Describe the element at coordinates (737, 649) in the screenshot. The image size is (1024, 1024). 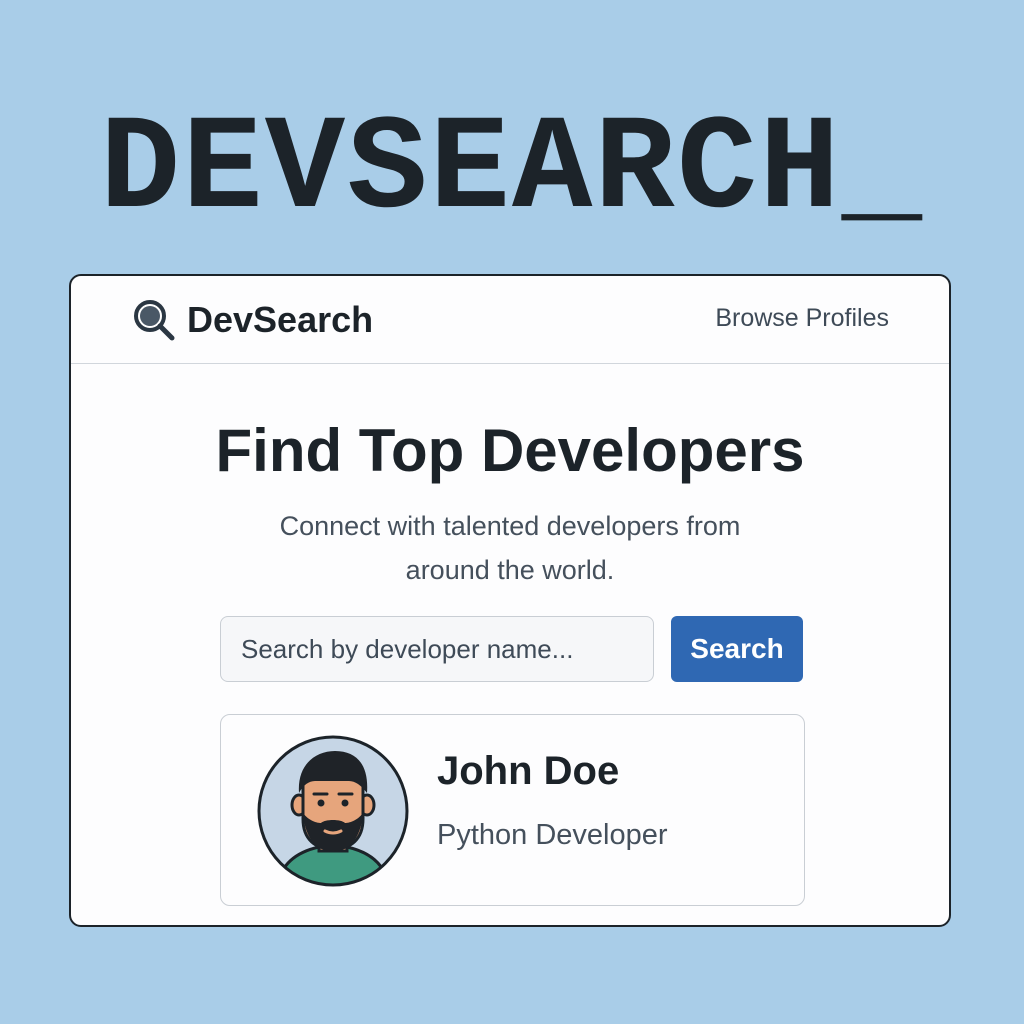
I see `search-button: Search` at that location.